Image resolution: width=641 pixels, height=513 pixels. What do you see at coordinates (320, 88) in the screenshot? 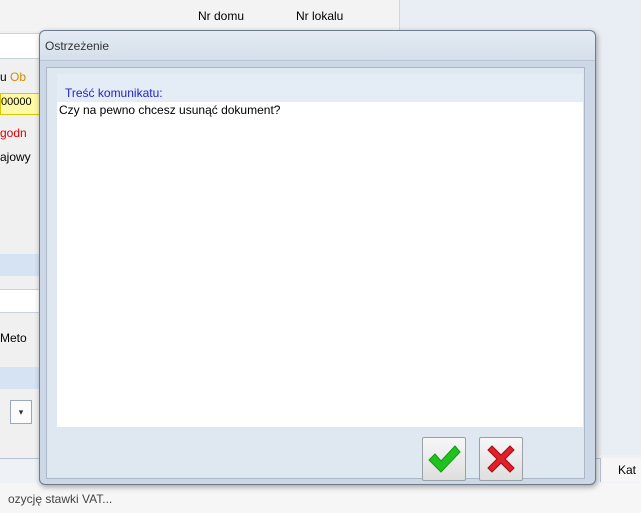
I see `message-label-row: Treść komunikatu:` at bounding box center [320, 88].